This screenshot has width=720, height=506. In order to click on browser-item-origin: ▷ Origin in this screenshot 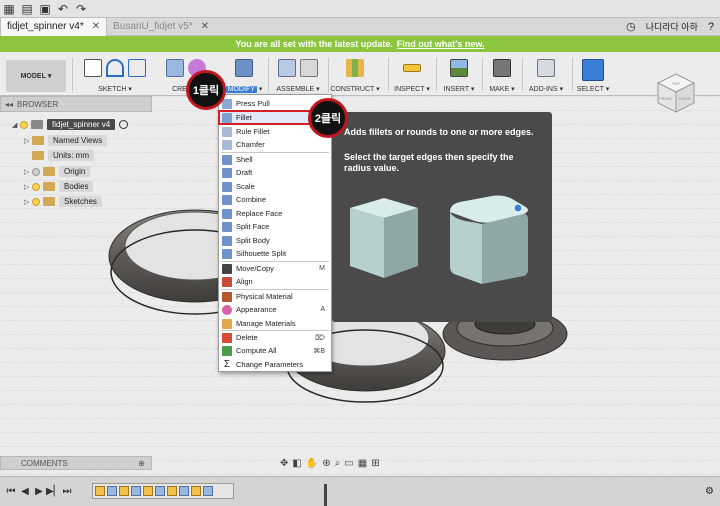, I will do `click(57, 171)`.